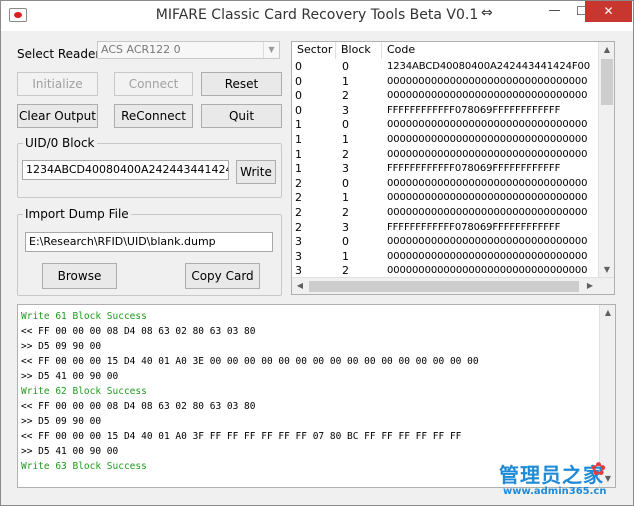  I want to click on column-header-block: Block, so click(359, 50).